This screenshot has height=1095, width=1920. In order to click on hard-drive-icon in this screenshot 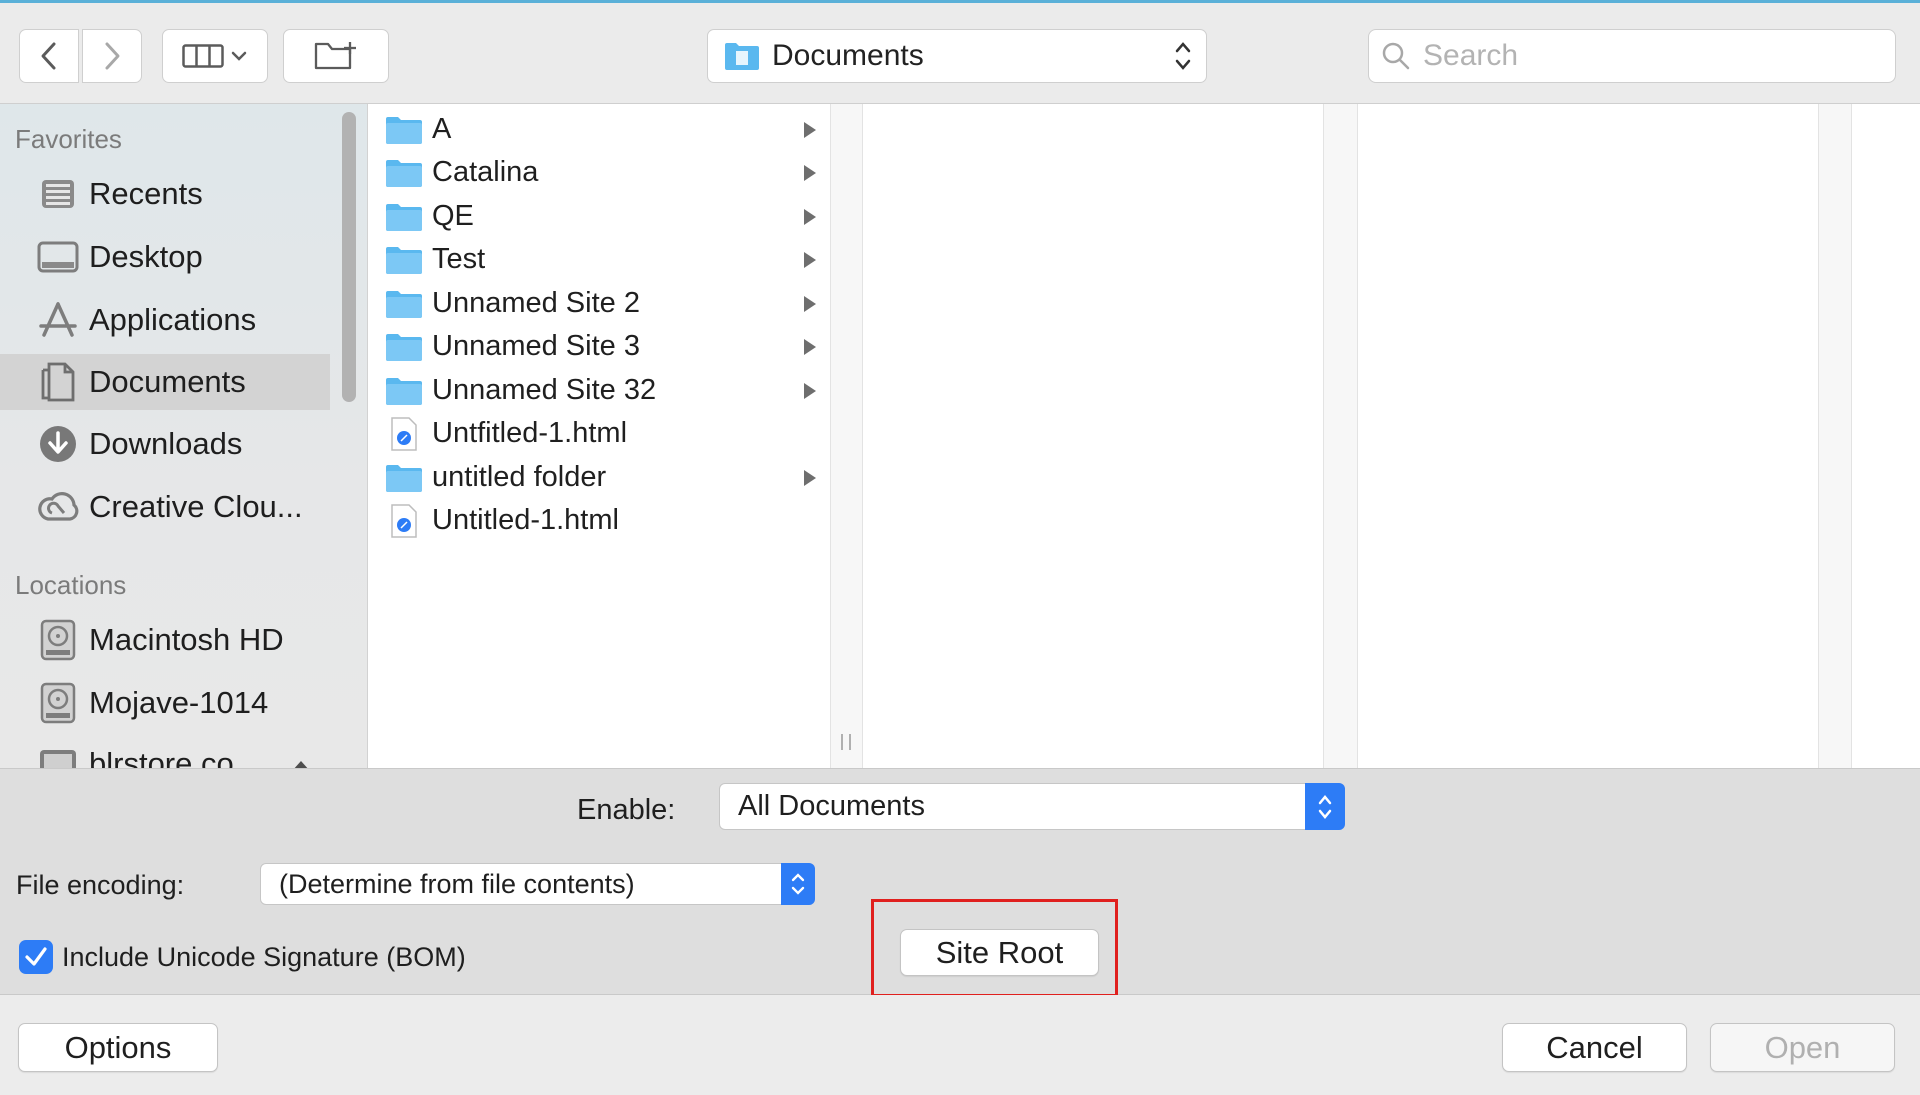, I will do `click(58, 703)`.